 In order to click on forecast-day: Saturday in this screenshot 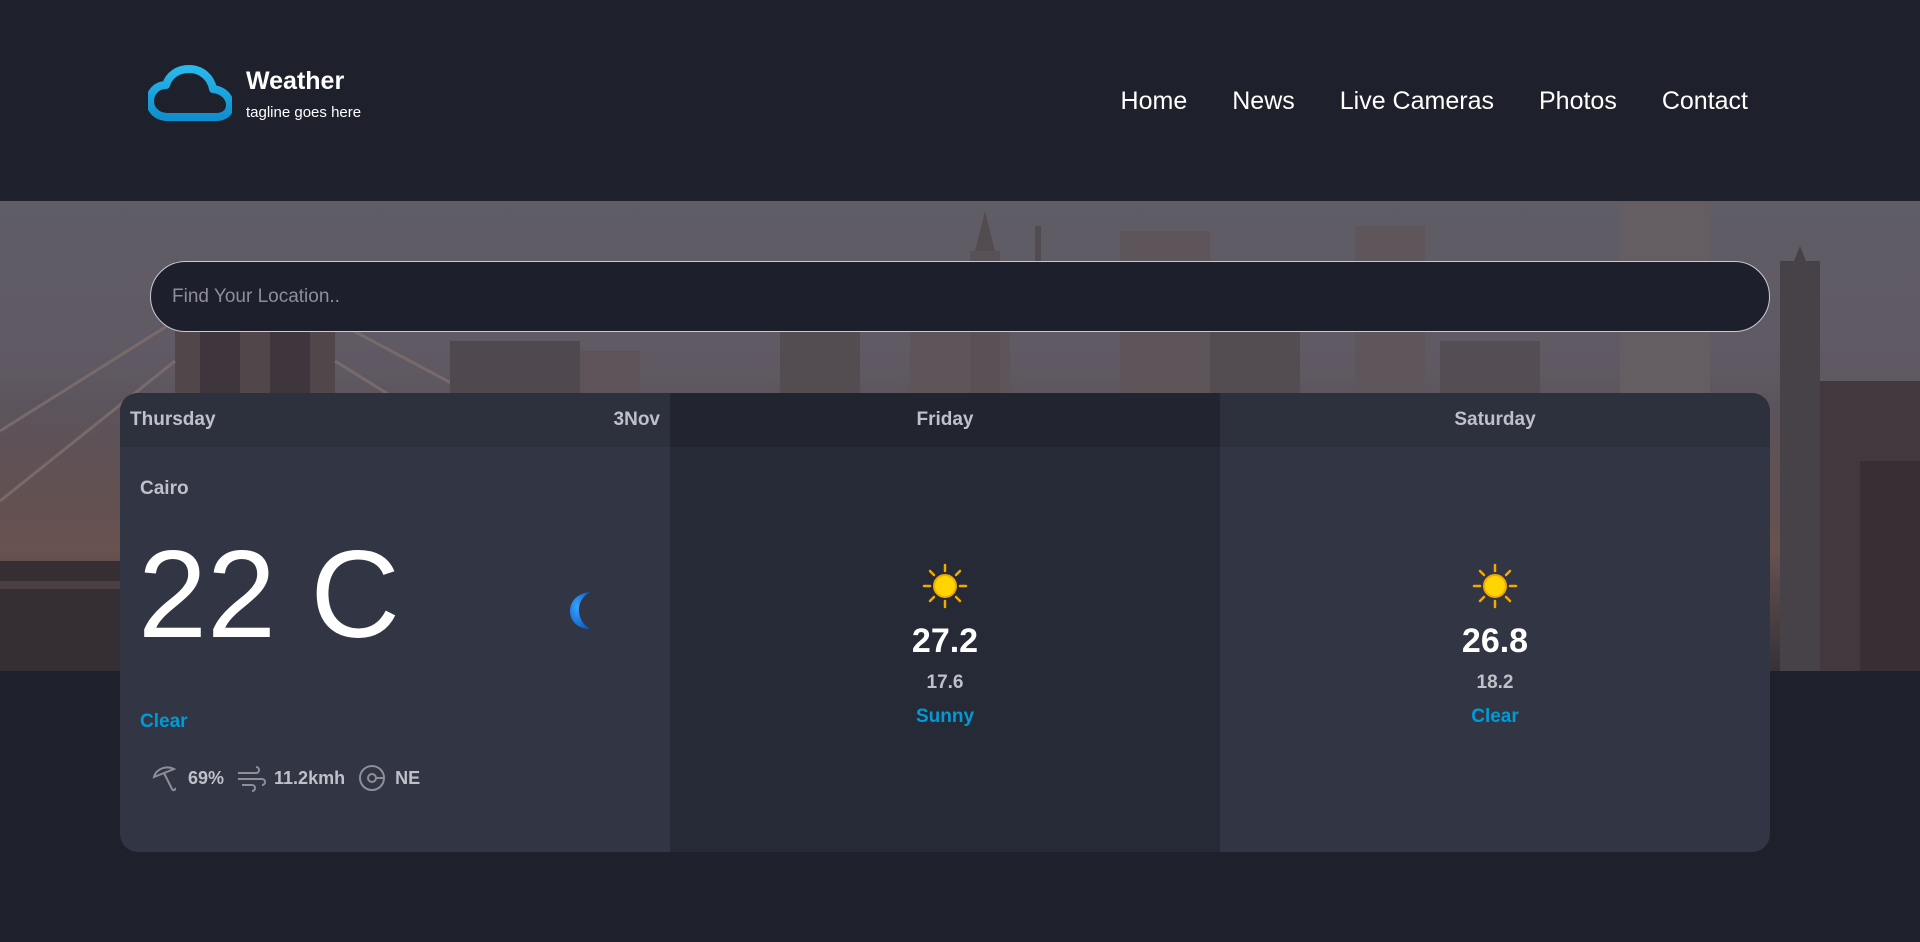, I will do `click(1495, 419)`.